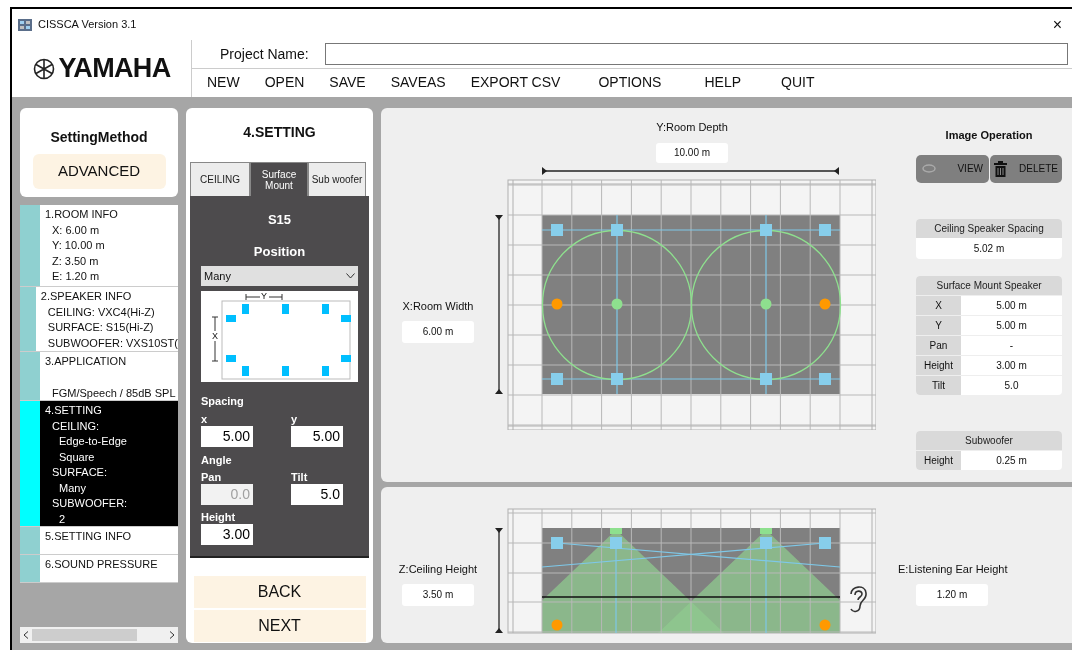 Image resolution: width=1072 pixels, height=650 pixels. Describe the element at coordinates (279, 251) in the screenshot. I see `position-label: Position` at that location.